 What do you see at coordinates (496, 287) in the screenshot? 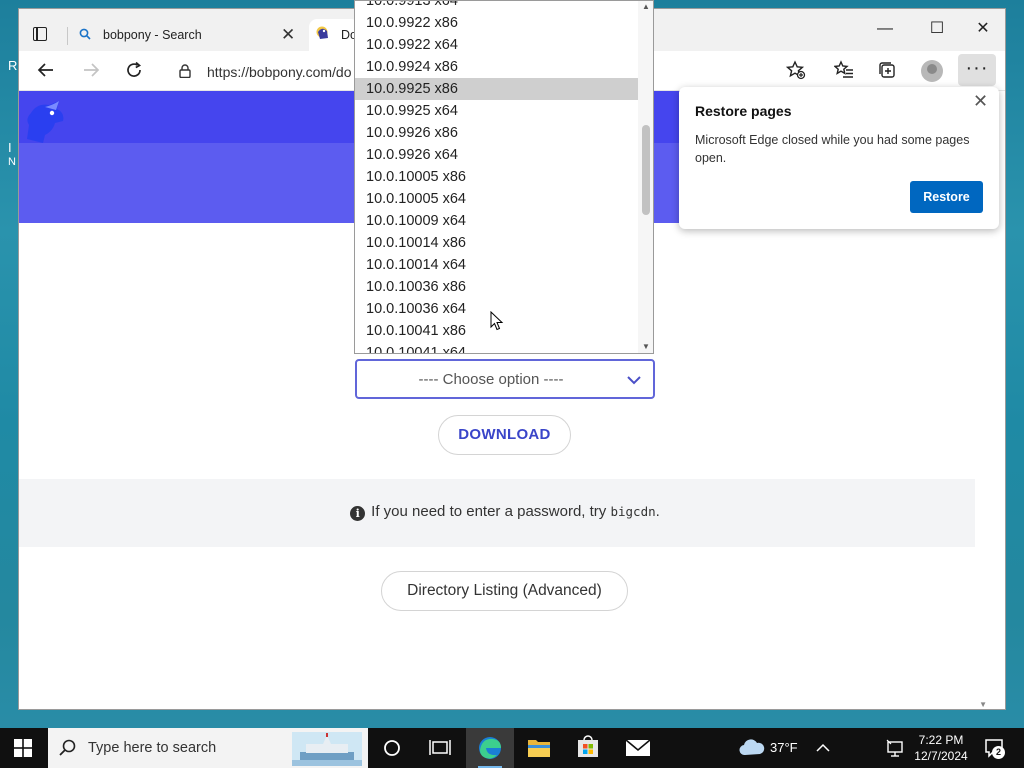
I see `dropdown-option: 10.0.10036 x86` at bounding box center [496, 287].